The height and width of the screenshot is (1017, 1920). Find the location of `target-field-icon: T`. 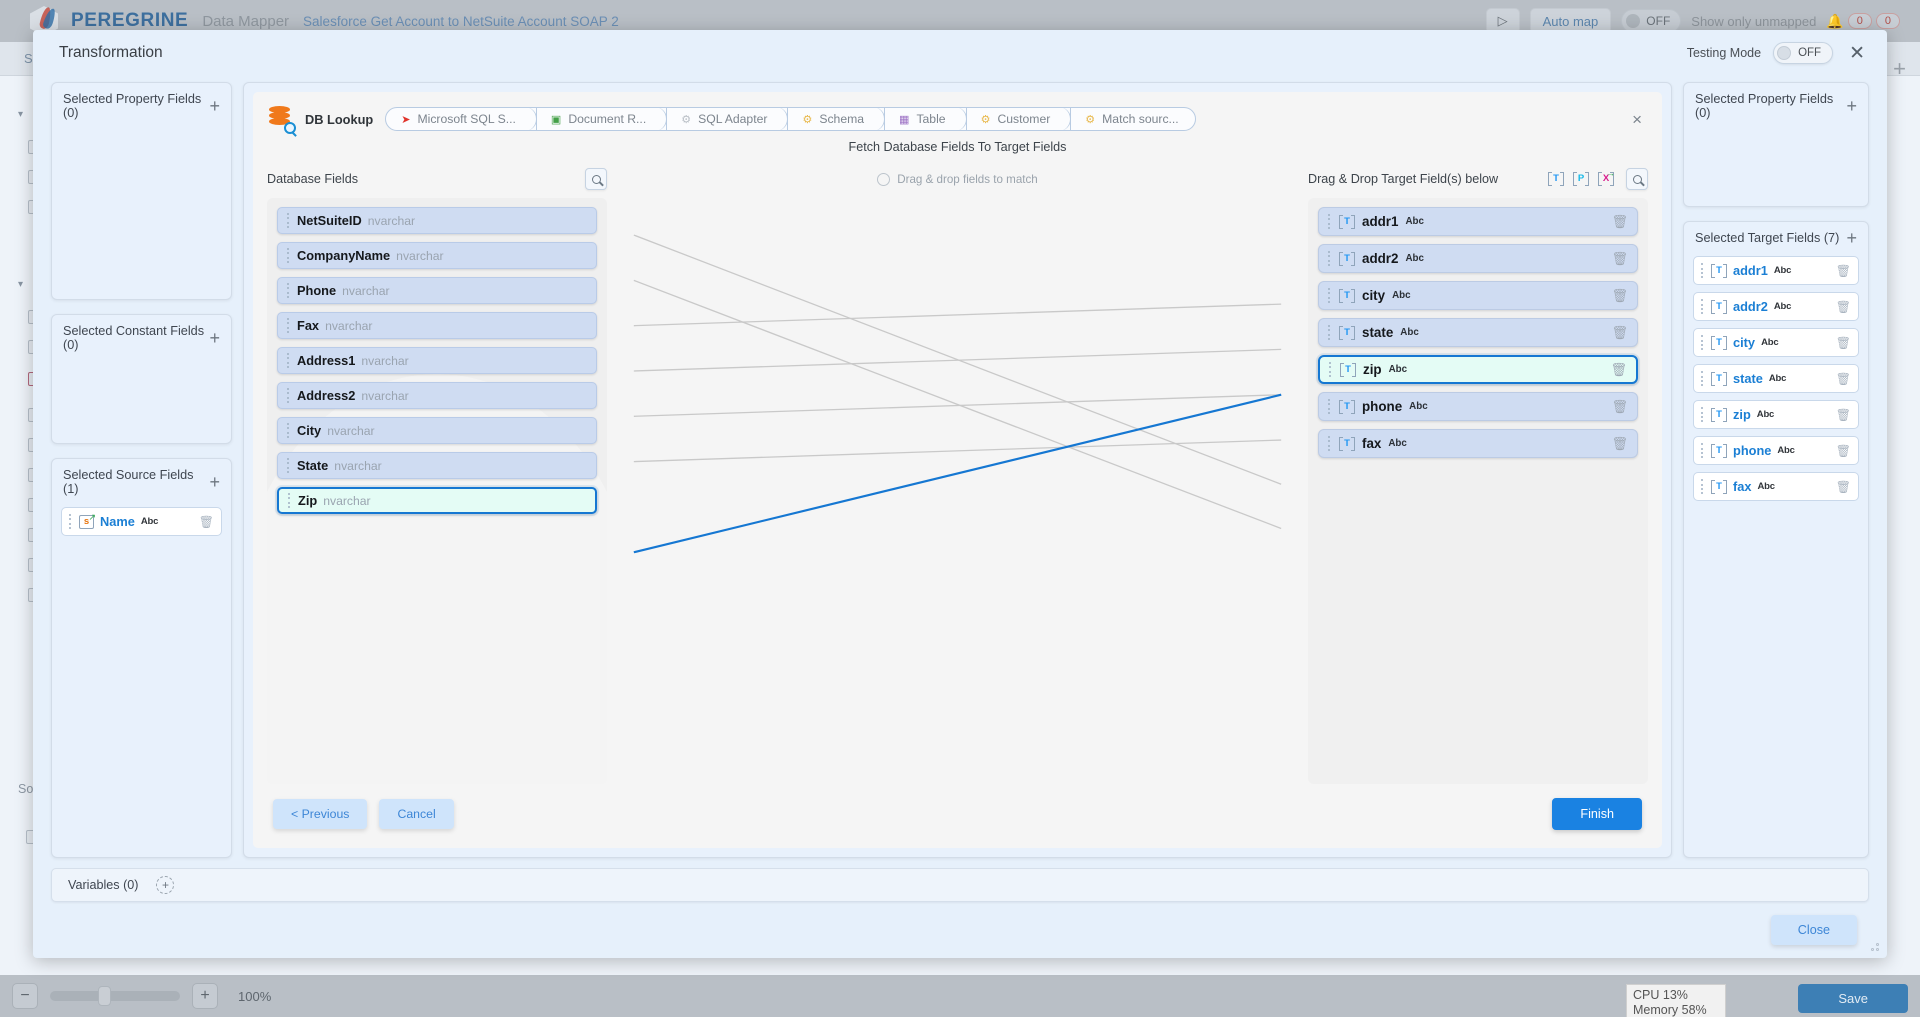

target-field-icon: T is located at coordinates (1719, 306).